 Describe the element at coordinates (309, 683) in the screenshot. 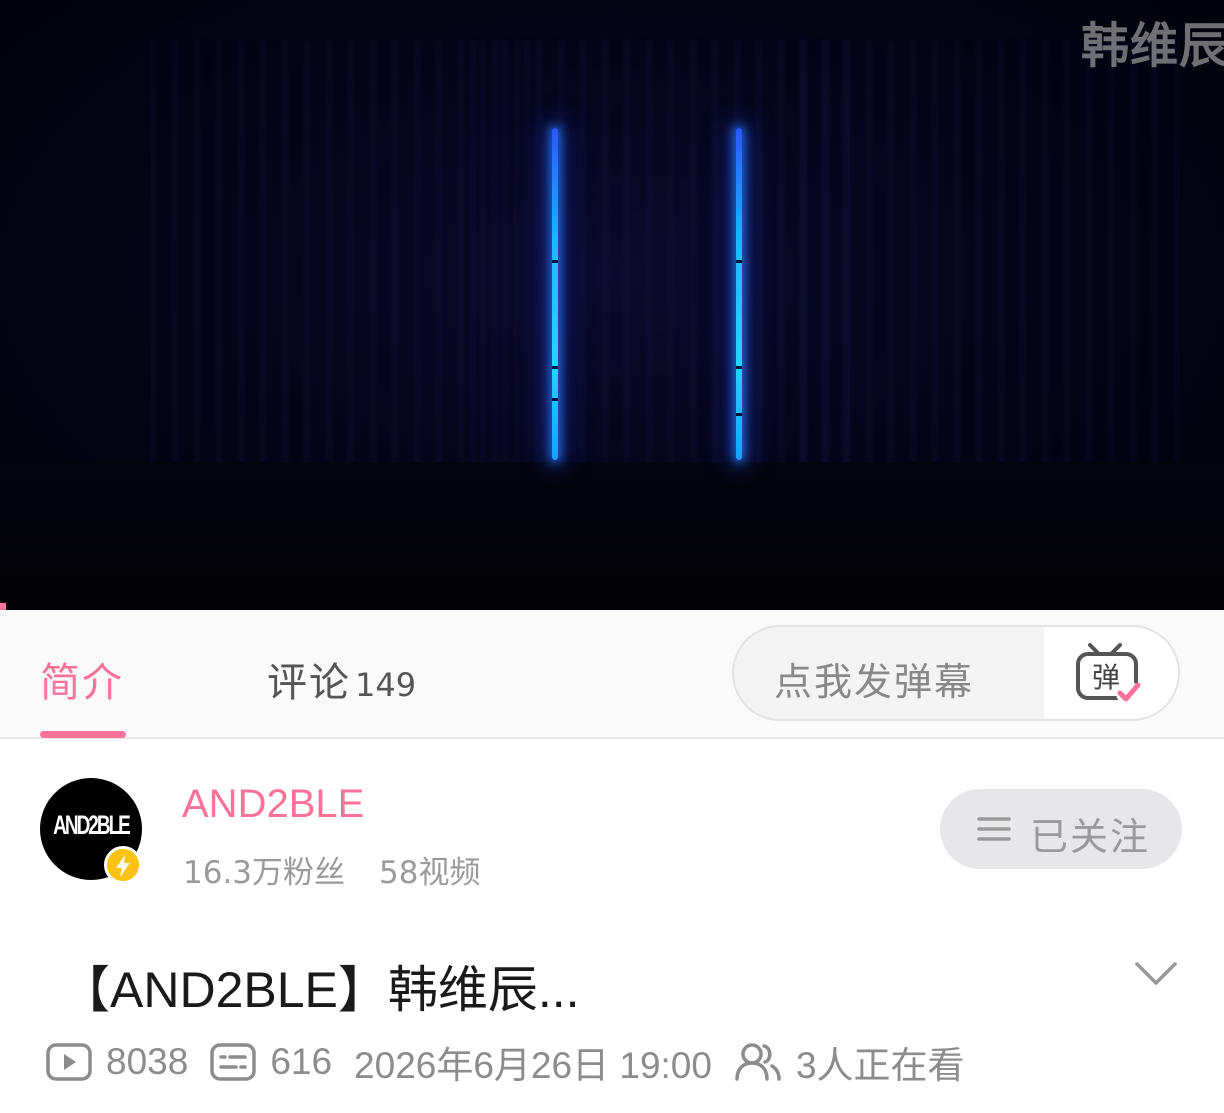

I see `tab-comments-label: 评论` at that location.